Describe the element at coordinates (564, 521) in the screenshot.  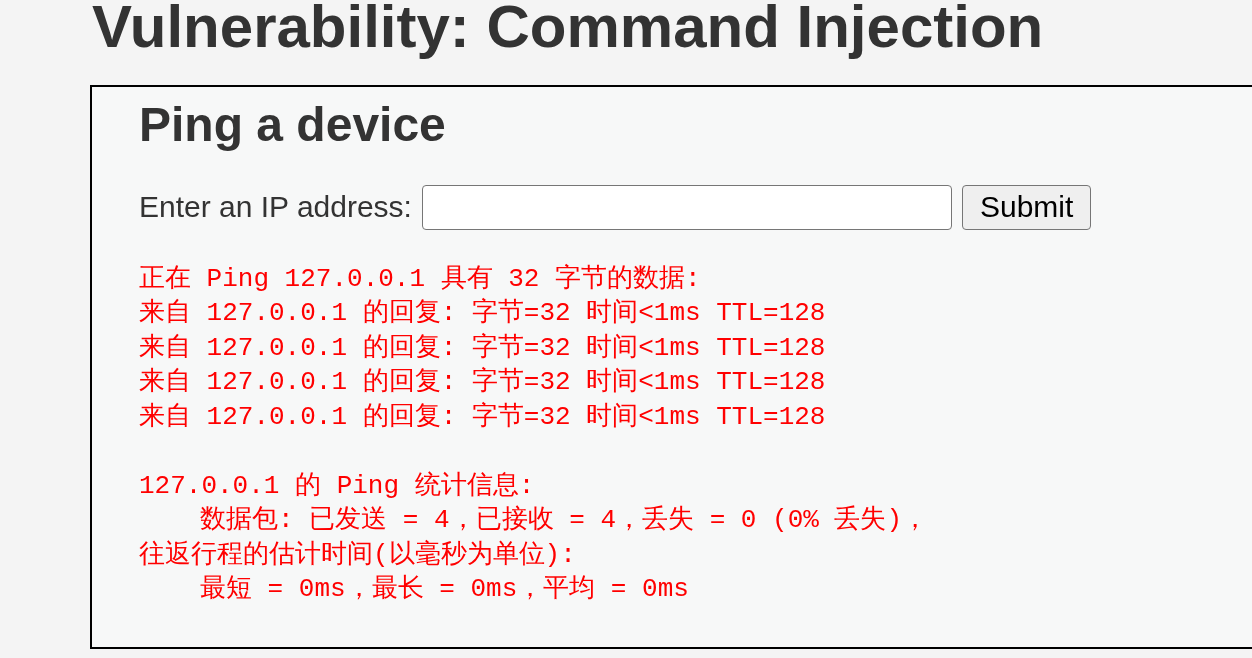
I see `output-line: 数据包: 已发送 = 4，已接收 = 4，丢失 = 0 (0% 丢失)，` at that location.